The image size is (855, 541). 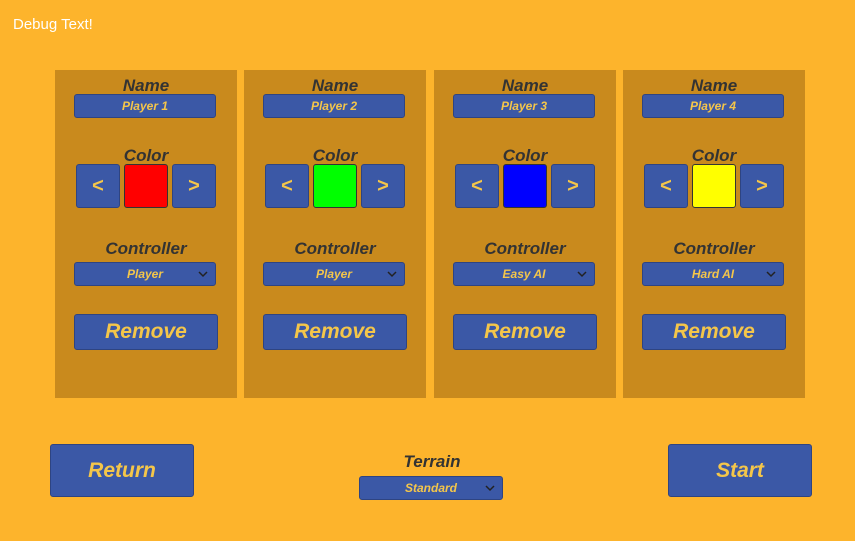 What do you see at coordinates (145, 106) in the screenshot?
I see `player-name-input: Player 1` at bounding box center [145, 106].